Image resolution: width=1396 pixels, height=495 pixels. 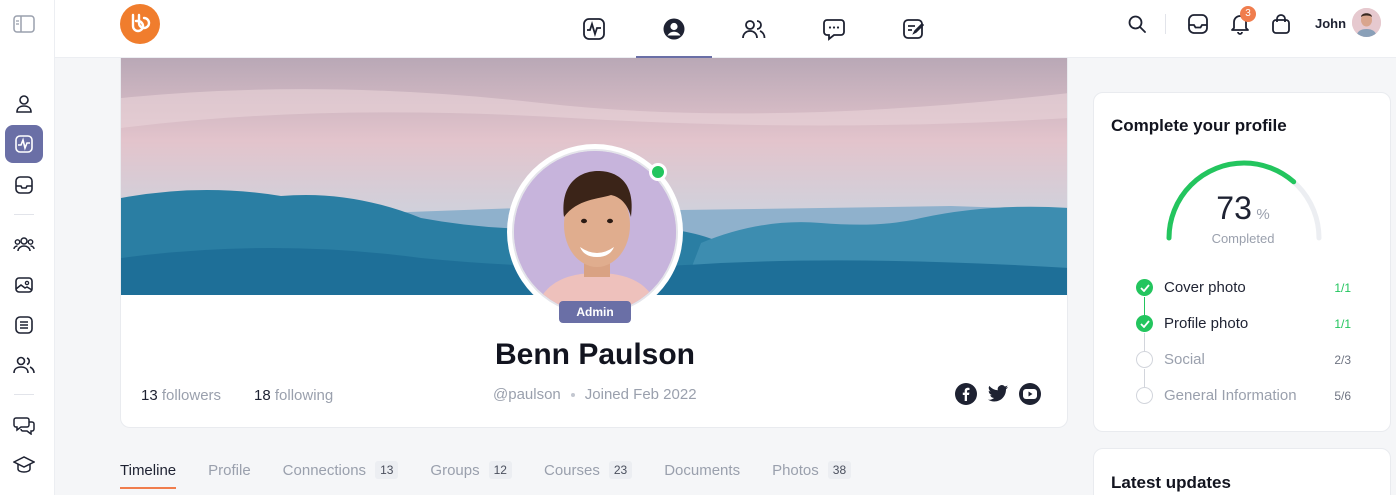 I want to click on step-label: Profile photo, so click(x=1206, y=323).